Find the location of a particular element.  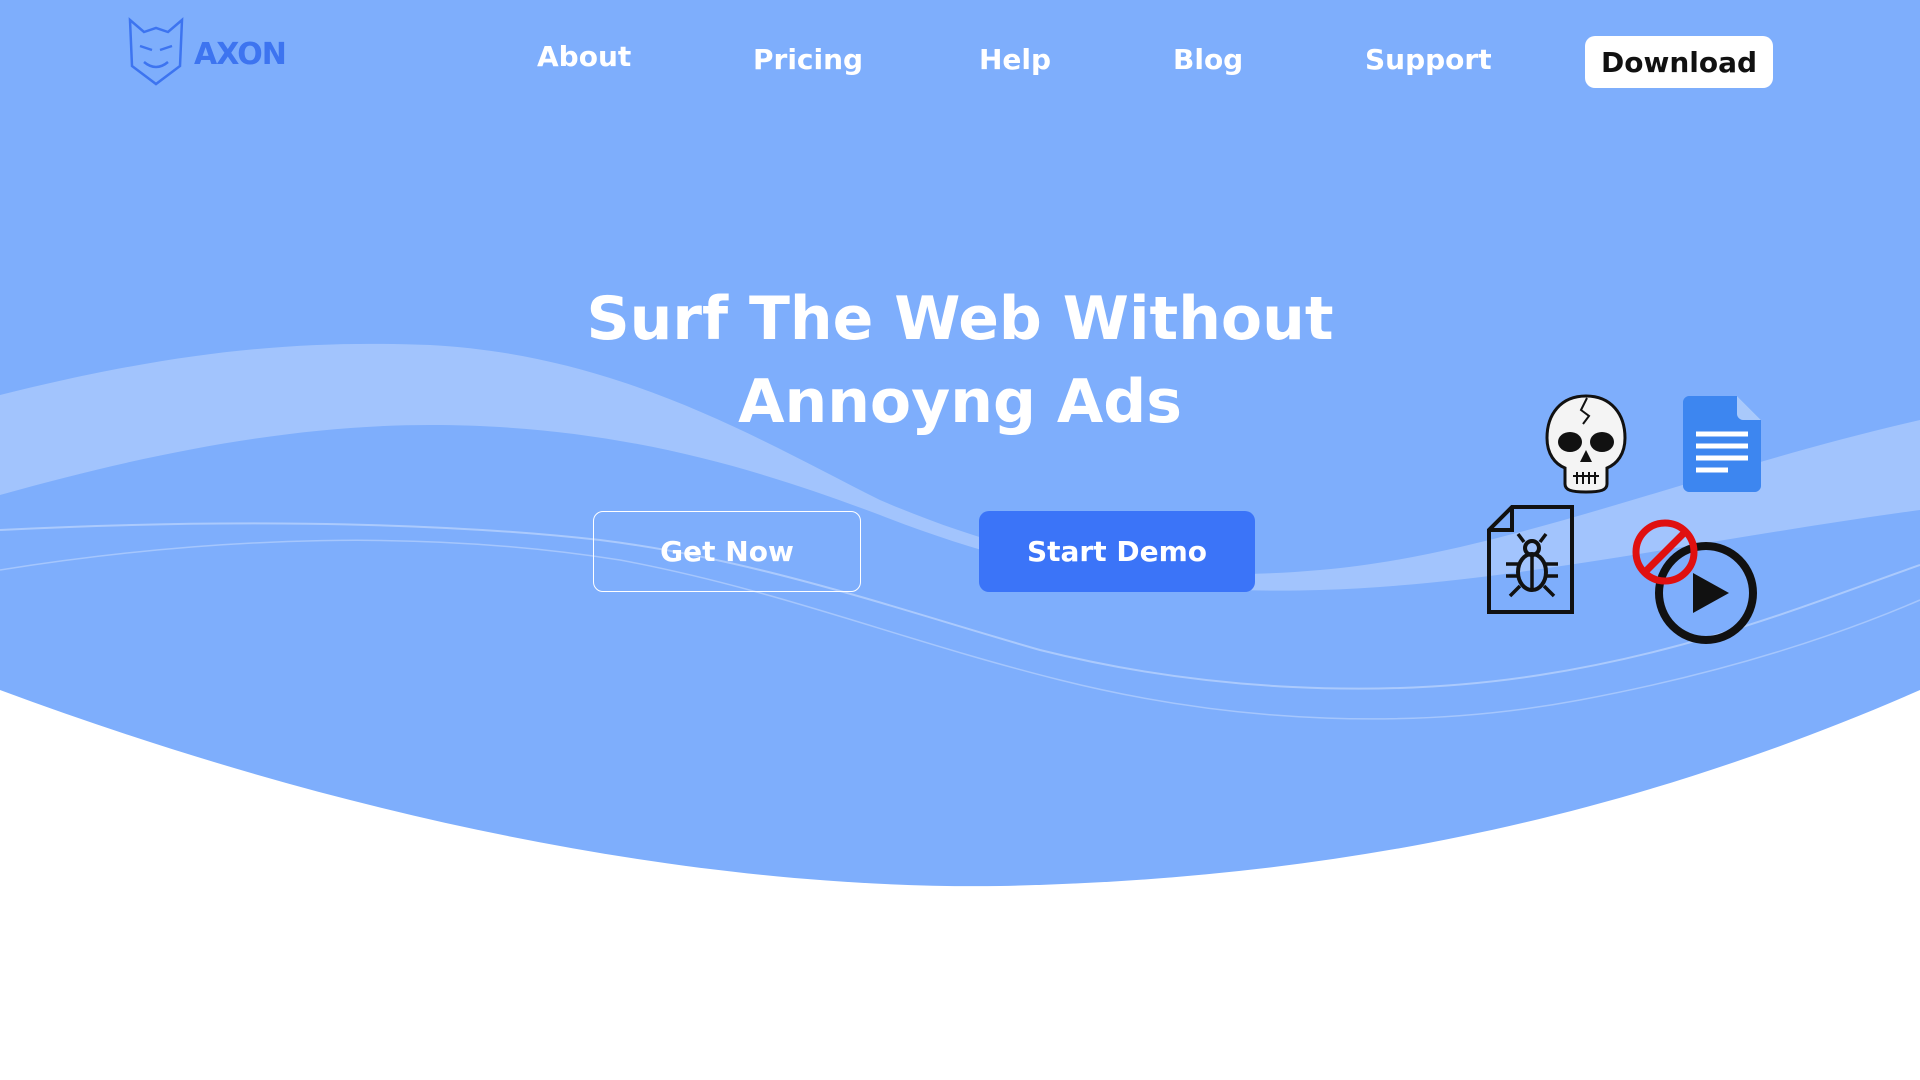

brand-logo: AXON is located at coordinates (206, 54).